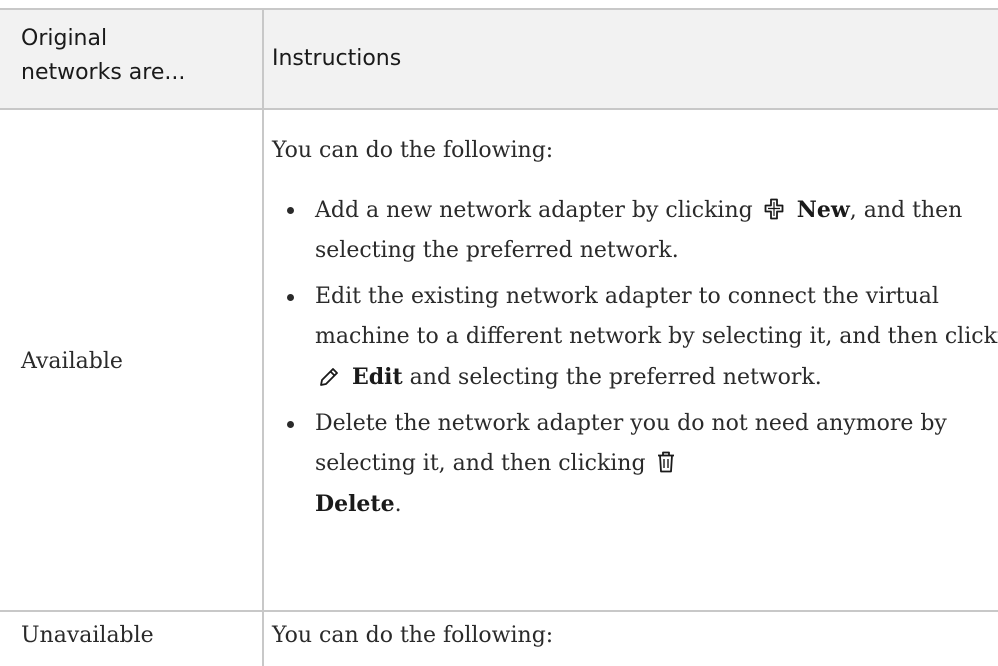 This screenshot has height=666, width=998. Describe the element at coordinates (87, 635) in the screenshot. I see `state-unavailable: Unavailable` at that location.